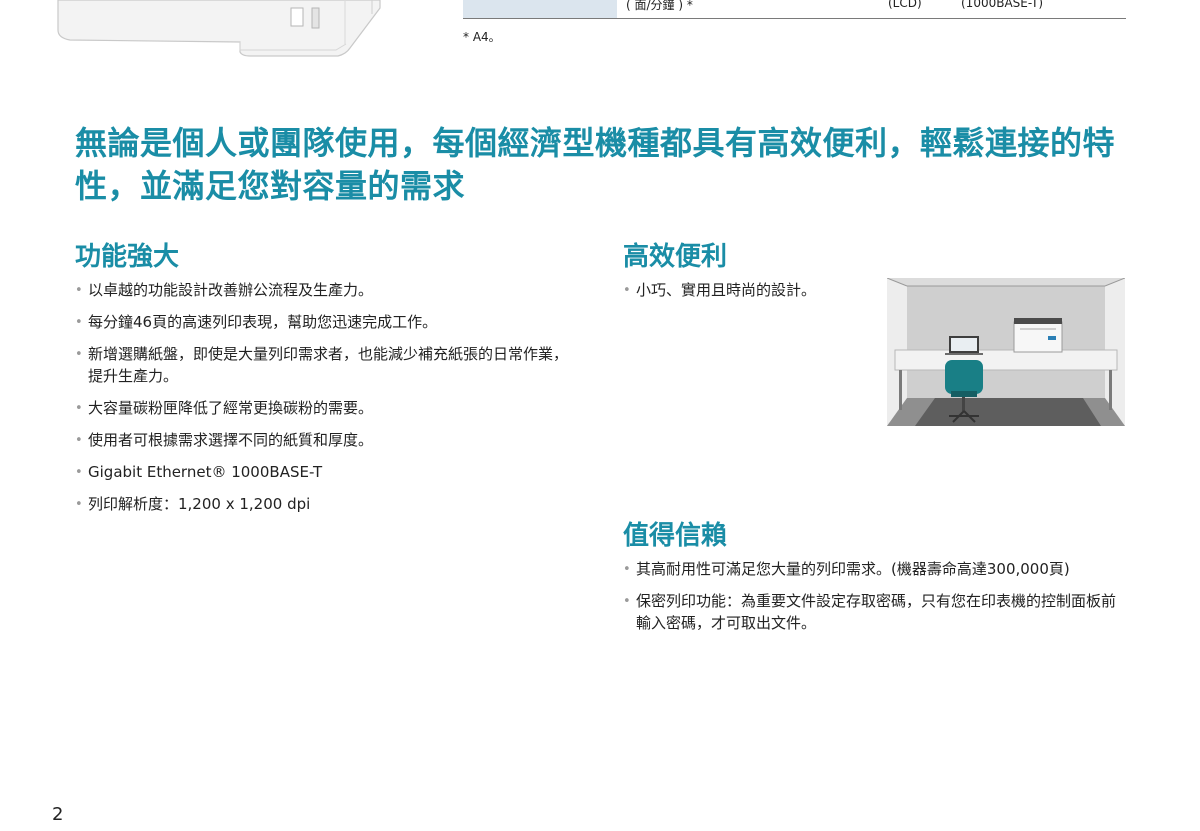 The image size is (1200, 831). I want to click on list-item: • 小巧、實用且時尚的設計。, so click(750, 290).